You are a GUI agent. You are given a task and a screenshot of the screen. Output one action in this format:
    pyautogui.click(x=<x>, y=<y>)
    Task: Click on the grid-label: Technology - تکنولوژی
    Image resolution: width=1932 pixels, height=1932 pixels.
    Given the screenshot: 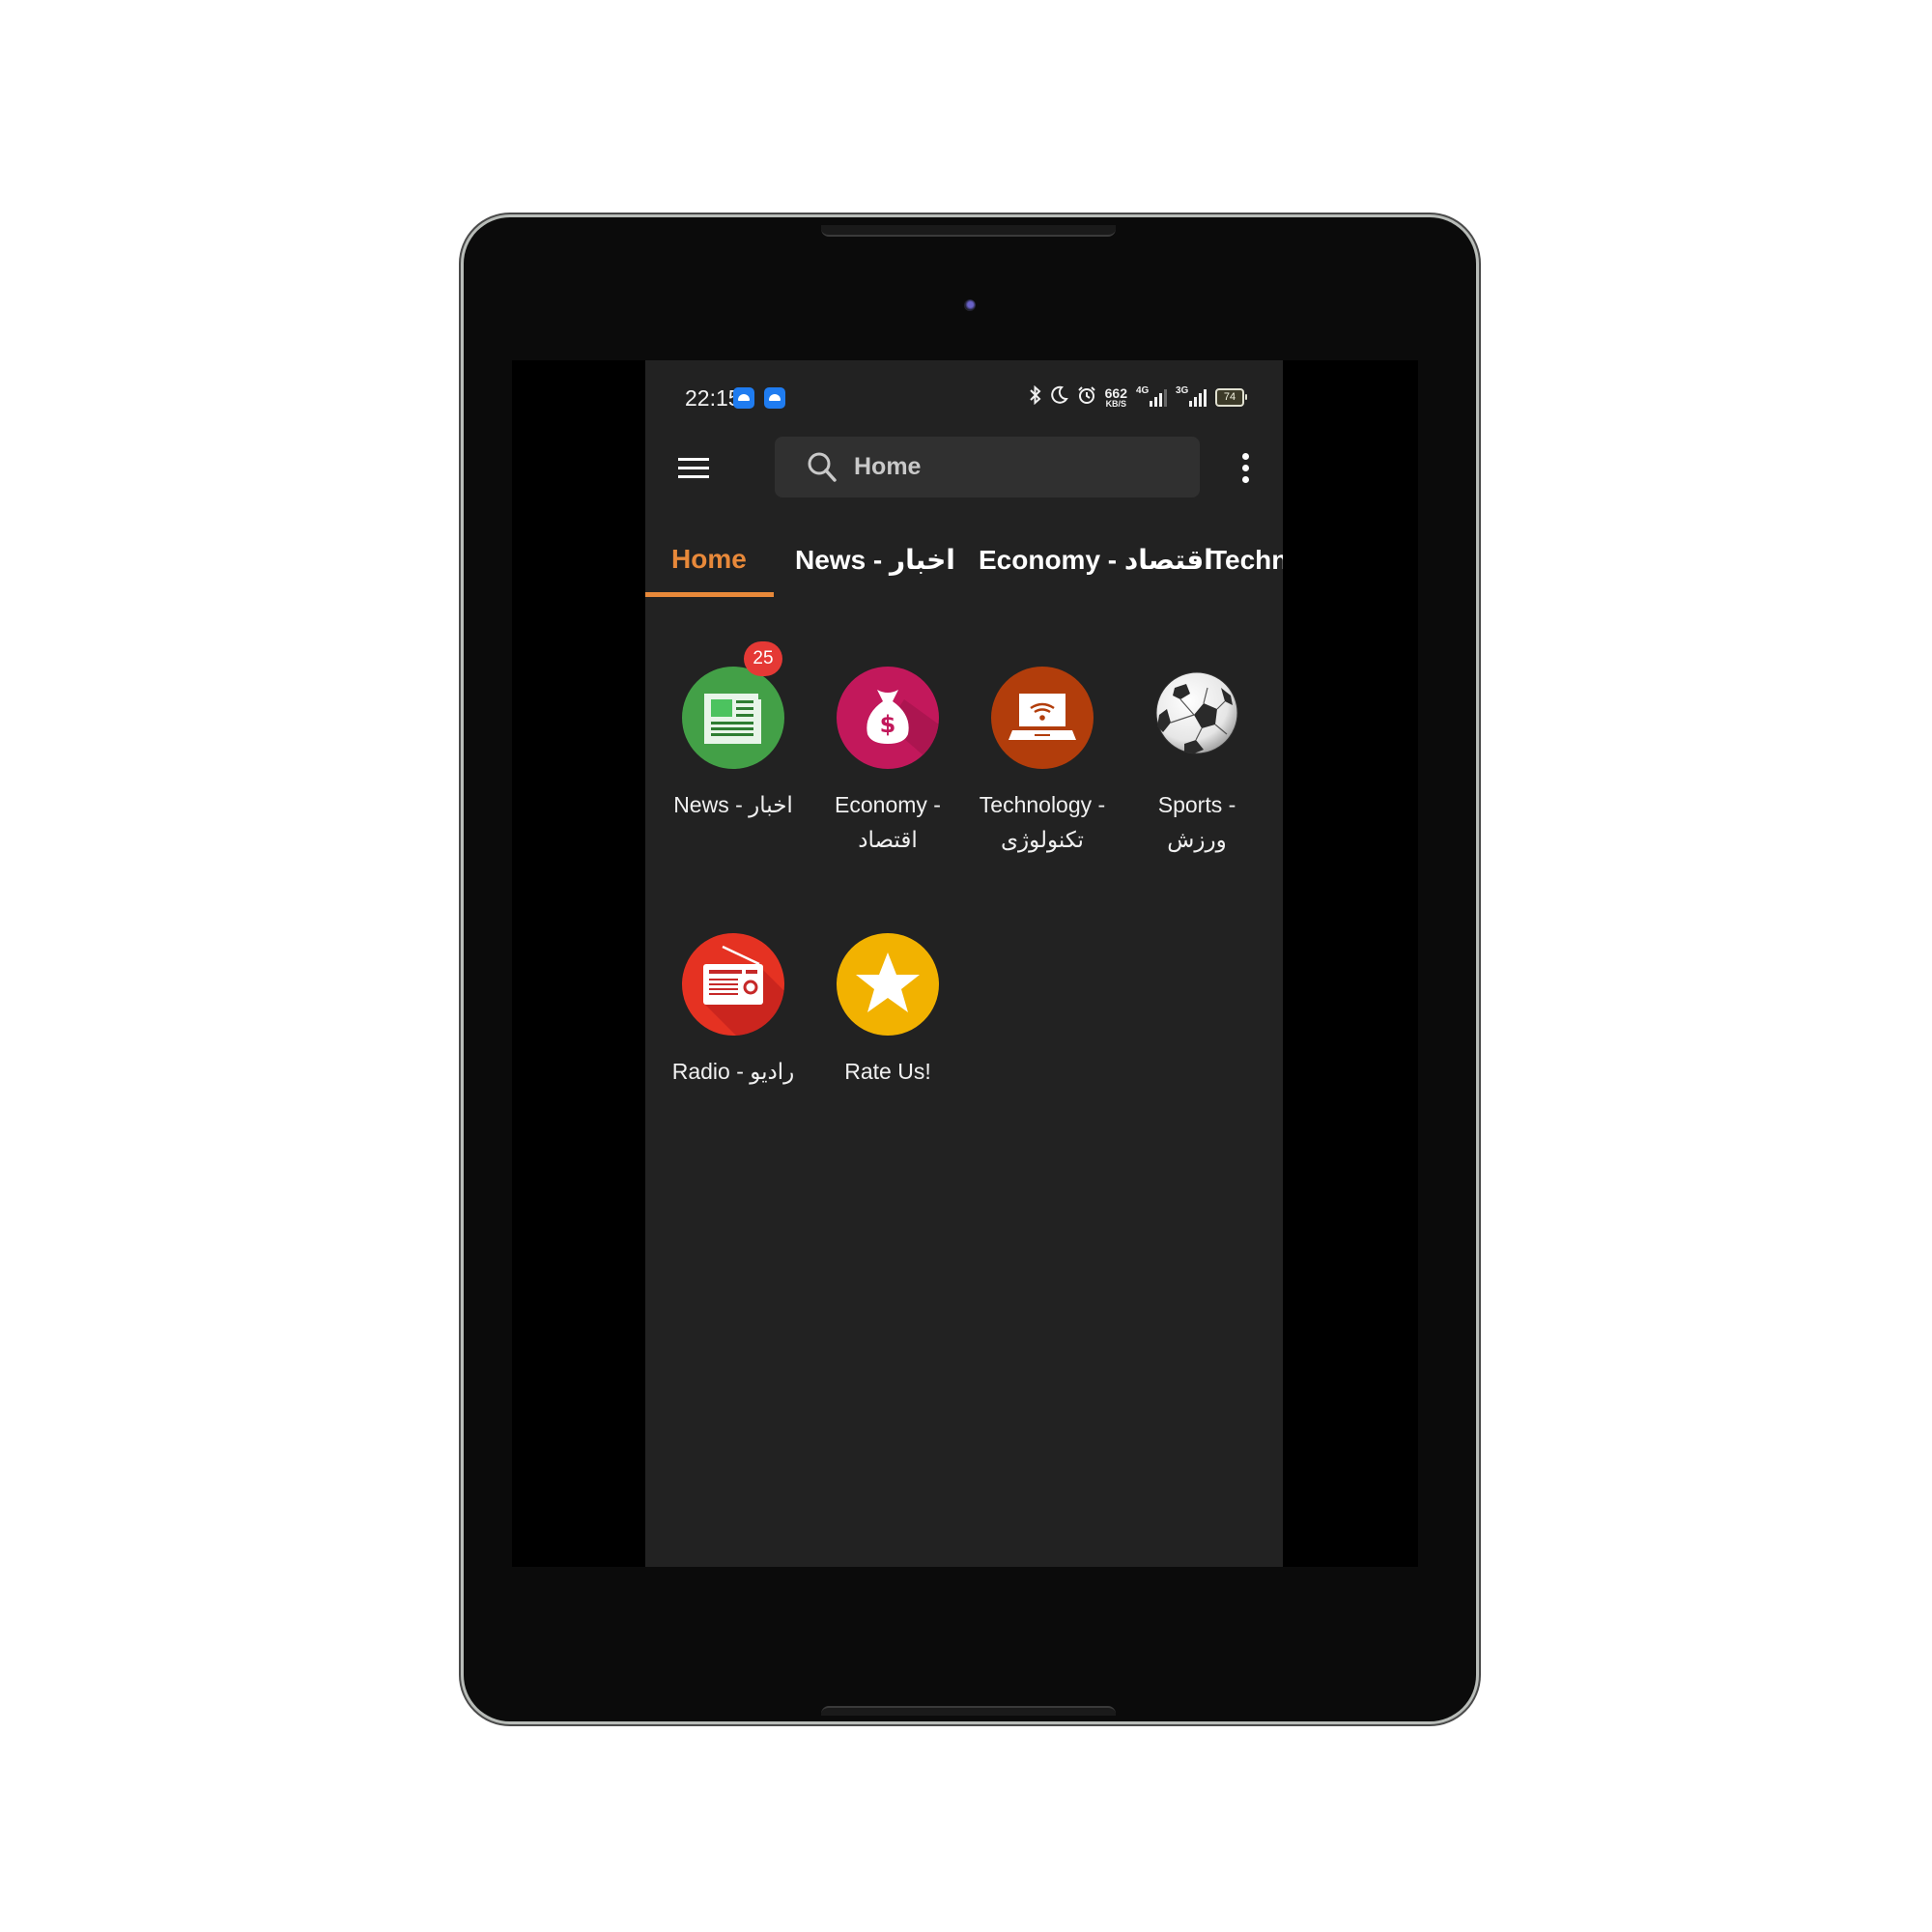 What is the action you would take?
    pyautogui.click(x=1042, y=822)
    